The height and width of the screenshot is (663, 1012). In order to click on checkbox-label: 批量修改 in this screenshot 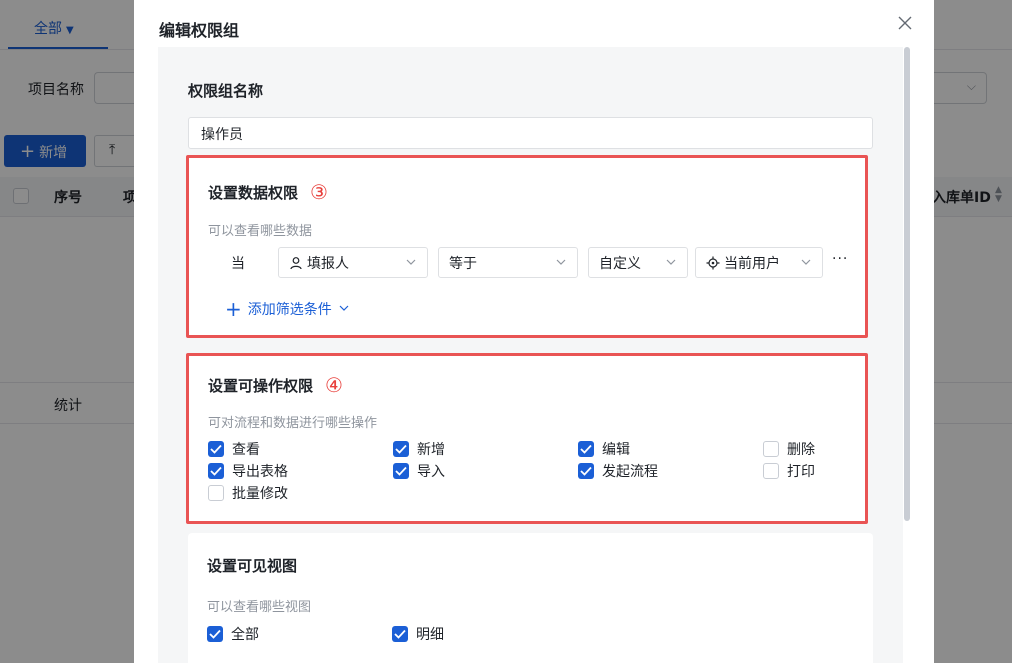, I will do `click(260, 494)`.